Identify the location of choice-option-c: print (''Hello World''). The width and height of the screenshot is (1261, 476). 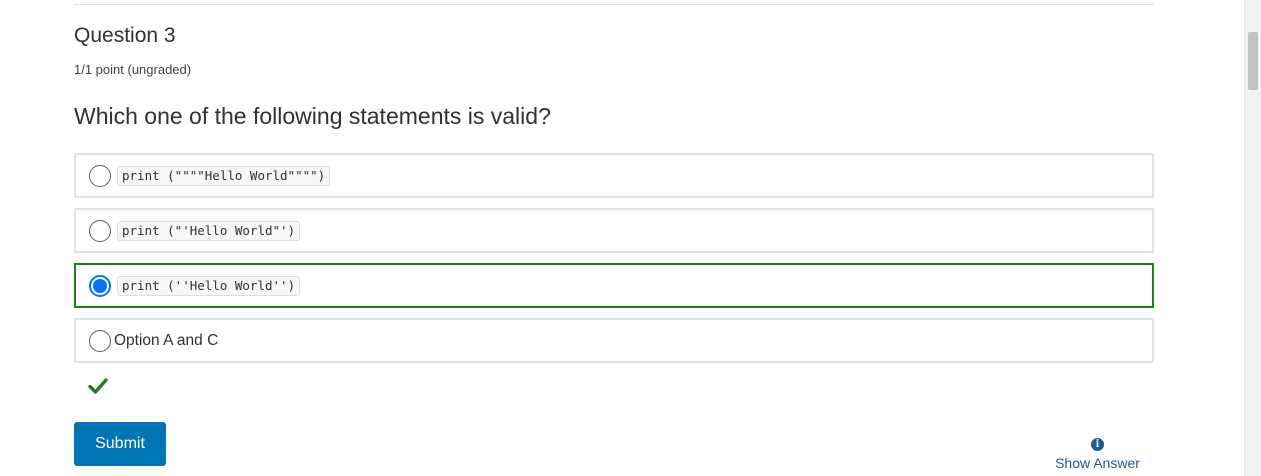
(614, 285).